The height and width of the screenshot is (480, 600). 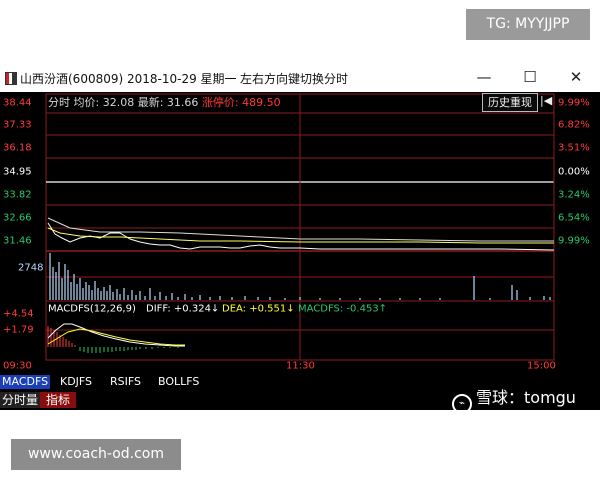 I want to click on window-hint: 左右方向键切换分时, so click(x=294, y=79).